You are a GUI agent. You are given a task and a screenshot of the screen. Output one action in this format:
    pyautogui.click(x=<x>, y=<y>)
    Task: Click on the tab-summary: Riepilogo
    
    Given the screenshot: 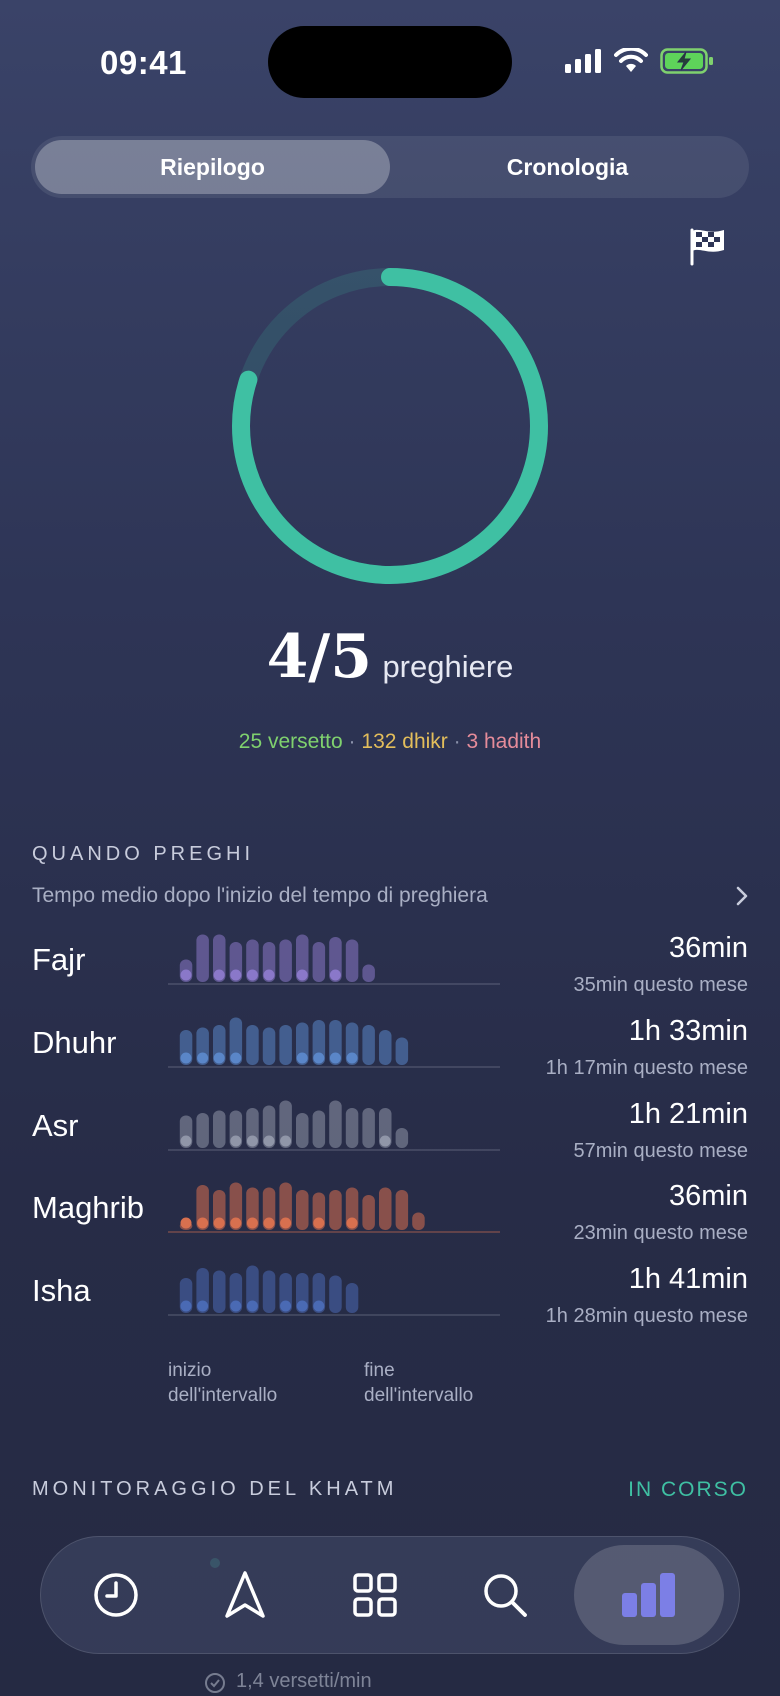 What is the action you would take?
    pyautogui.click(x=212, y=167)
    